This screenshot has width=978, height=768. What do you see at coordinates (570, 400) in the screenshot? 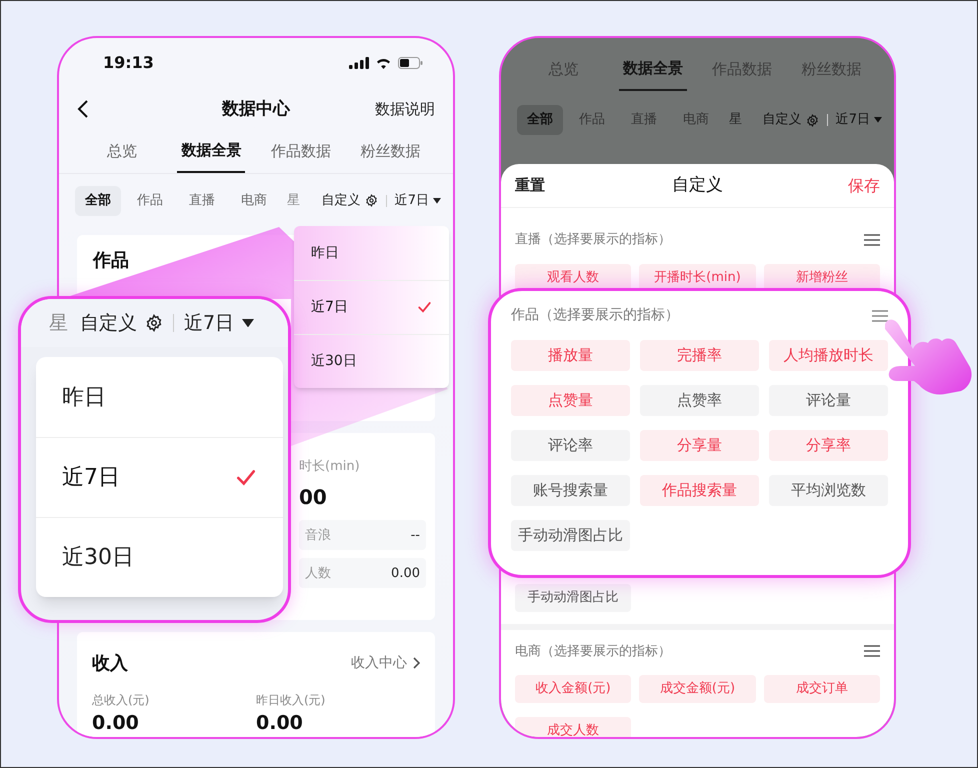
I see `metric-chip: 点赞量` at bounding box center [570, 400].